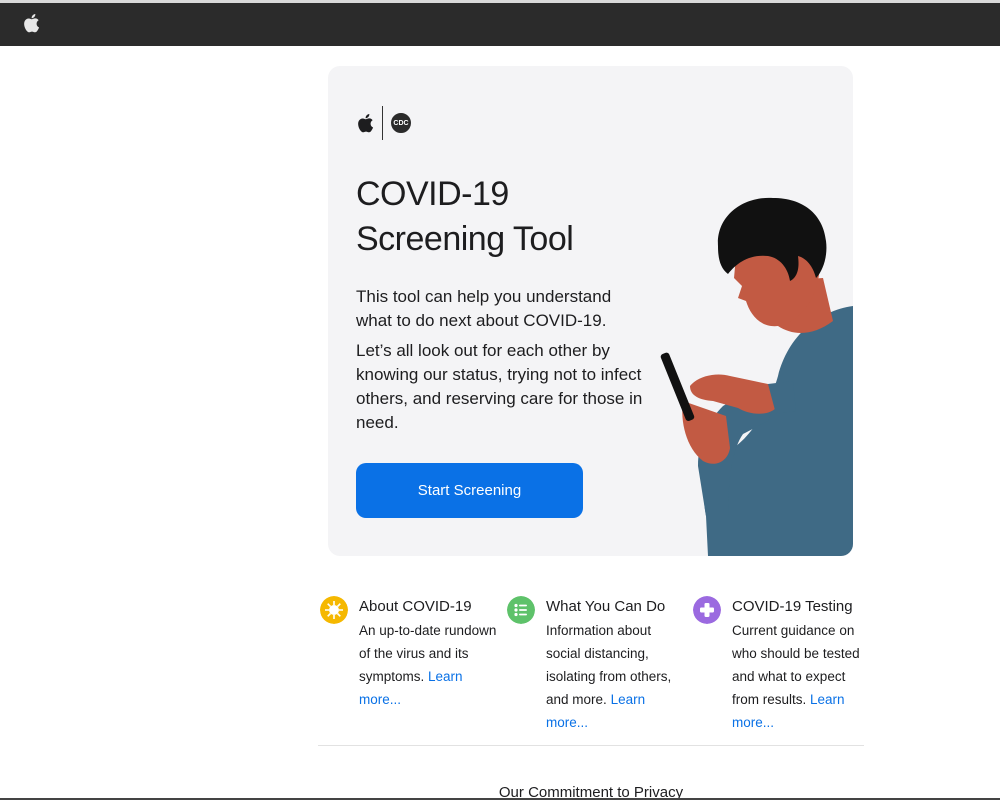 This screenshot has width=1000, height=801. I want to click on card-title: About COVID-19, so click(415, 606).